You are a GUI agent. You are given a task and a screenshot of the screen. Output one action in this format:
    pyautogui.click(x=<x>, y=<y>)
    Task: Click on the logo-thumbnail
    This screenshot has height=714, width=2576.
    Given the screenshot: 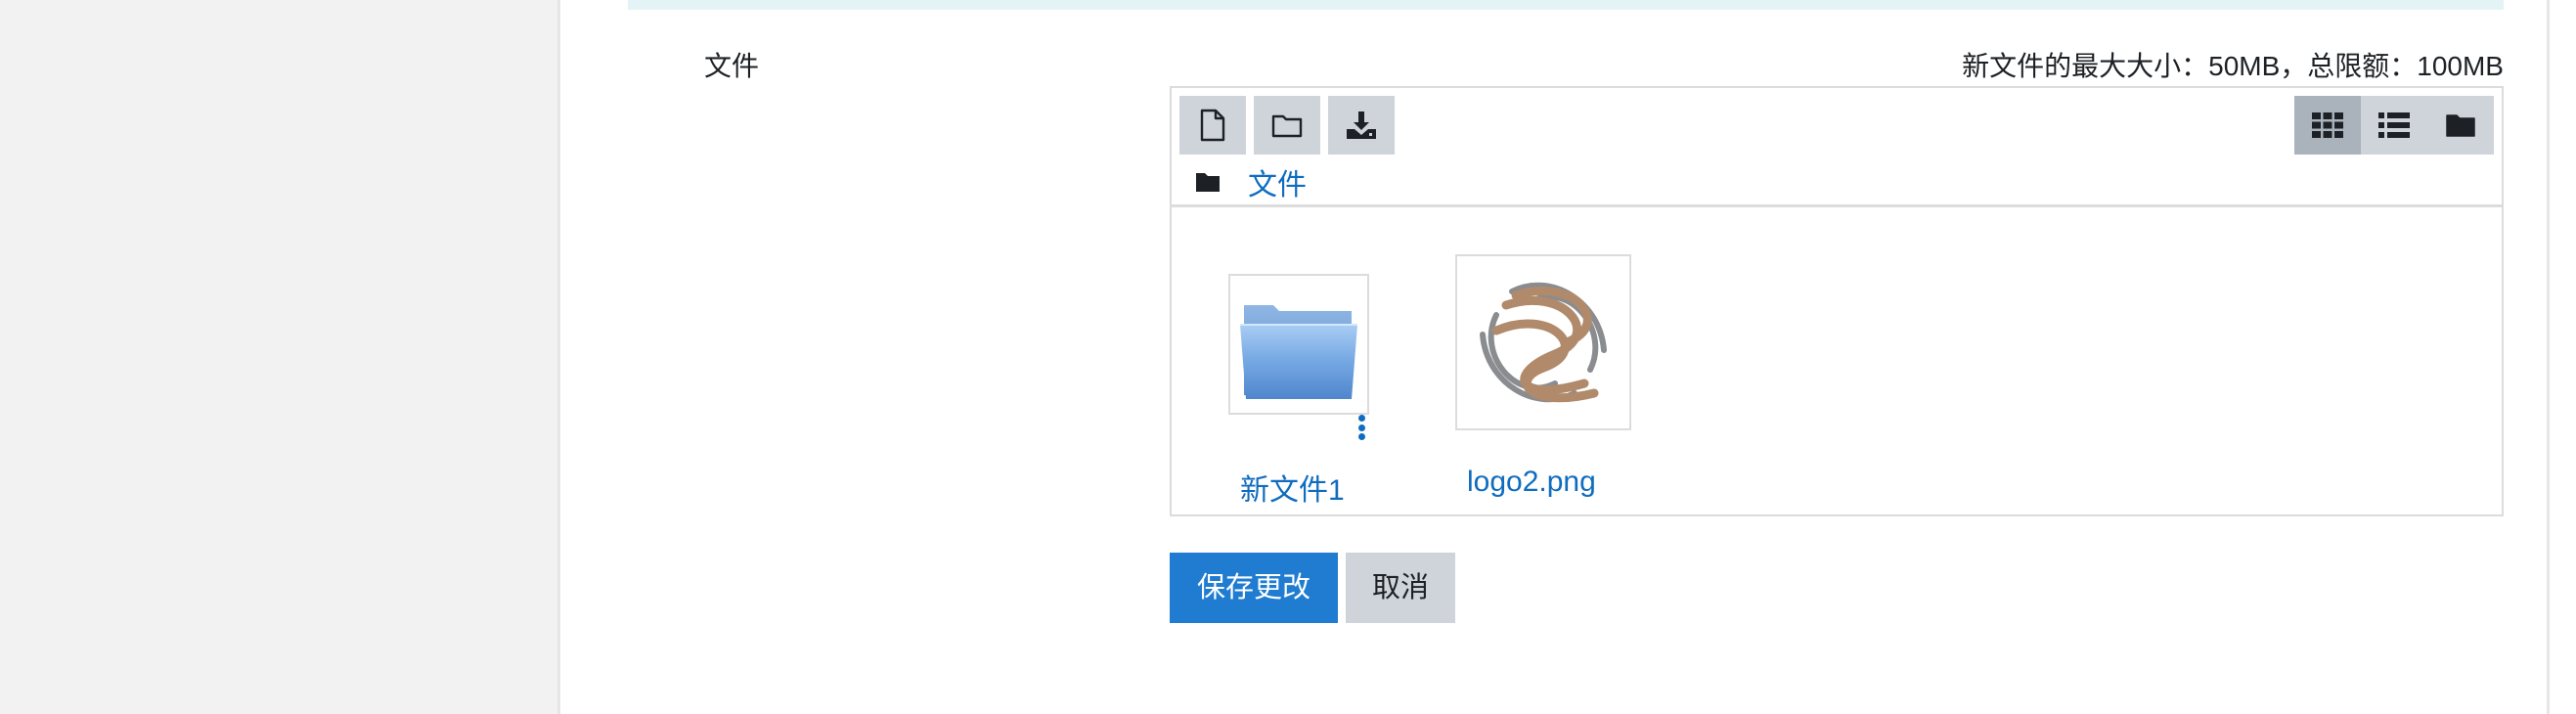 What is the action you would take?
    pyautogui.click(x=1543, y=342)
    